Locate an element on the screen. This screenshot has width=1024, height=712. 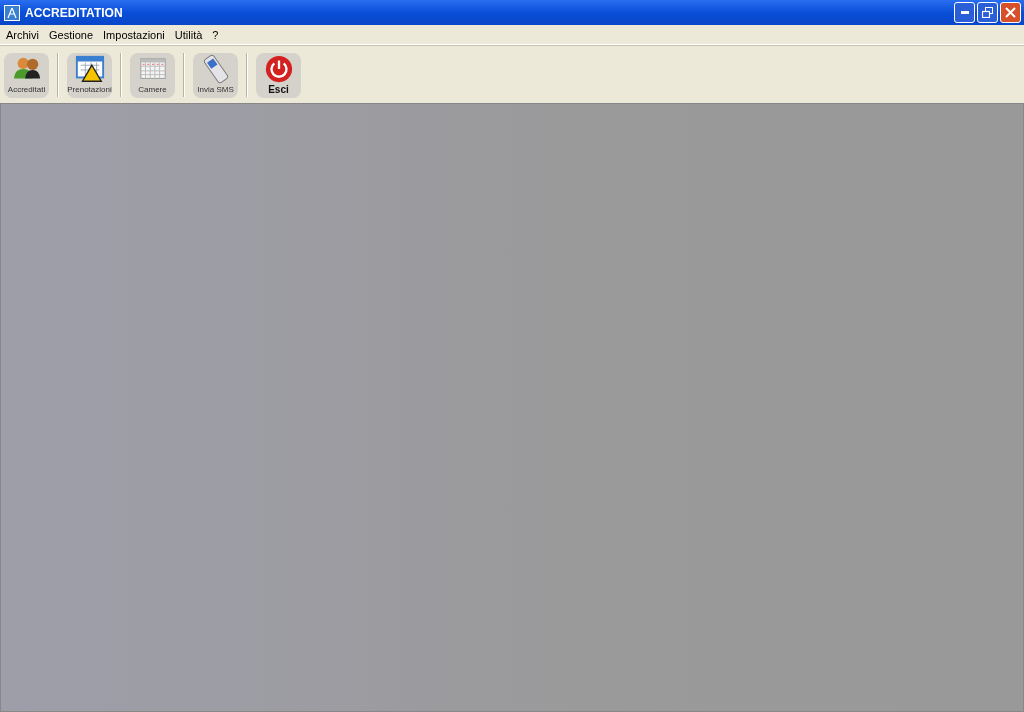
minimize-icon is located at coordinates (964, 12).